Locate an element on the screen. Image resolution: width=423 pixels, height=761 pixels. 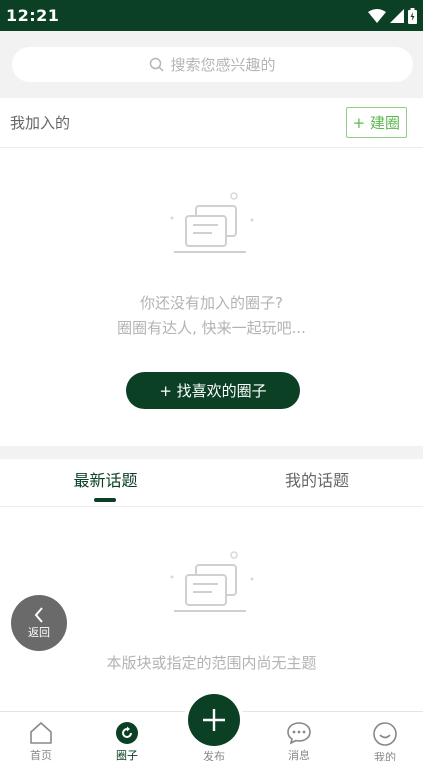
topic-tabs: 最新话题 我的话题 is located at coordinates (211, 483).